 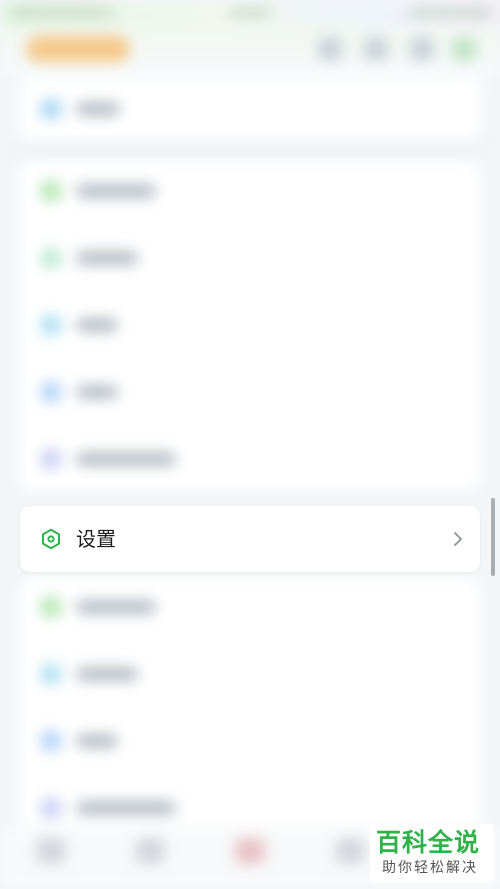 What do you see at coordinates (250, 539) in the screenshot?
I see `settings-menu-item: 设置` at bounding box center [250, 539].